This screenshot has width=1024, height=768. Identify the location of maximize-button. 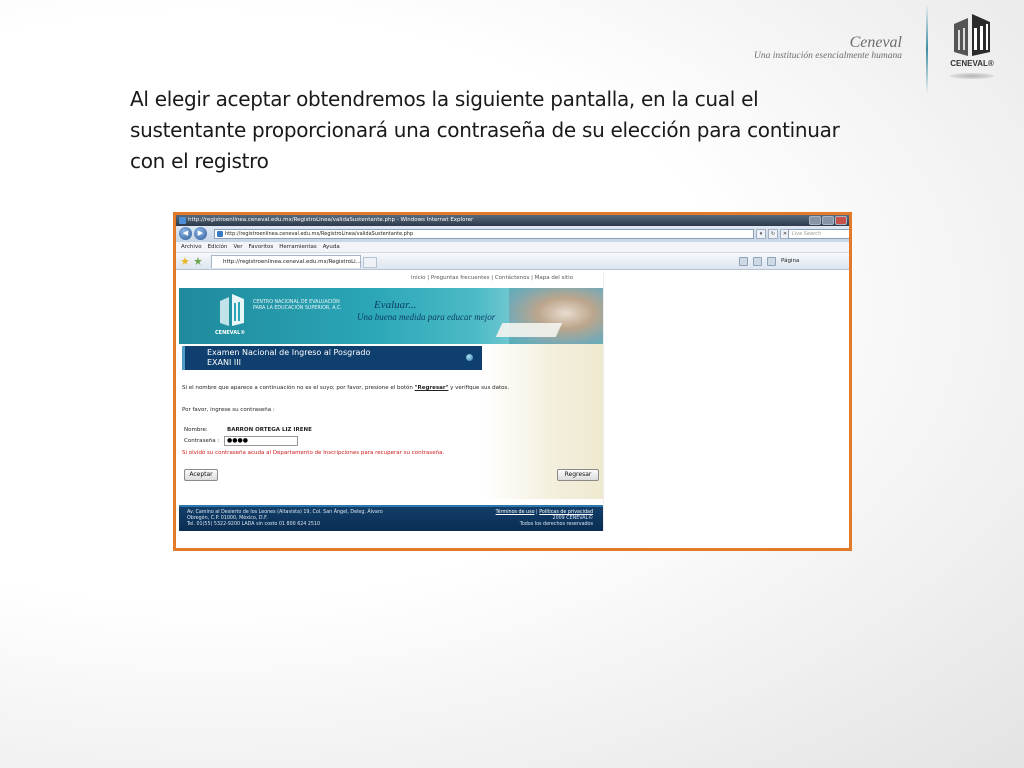
(828, 220).